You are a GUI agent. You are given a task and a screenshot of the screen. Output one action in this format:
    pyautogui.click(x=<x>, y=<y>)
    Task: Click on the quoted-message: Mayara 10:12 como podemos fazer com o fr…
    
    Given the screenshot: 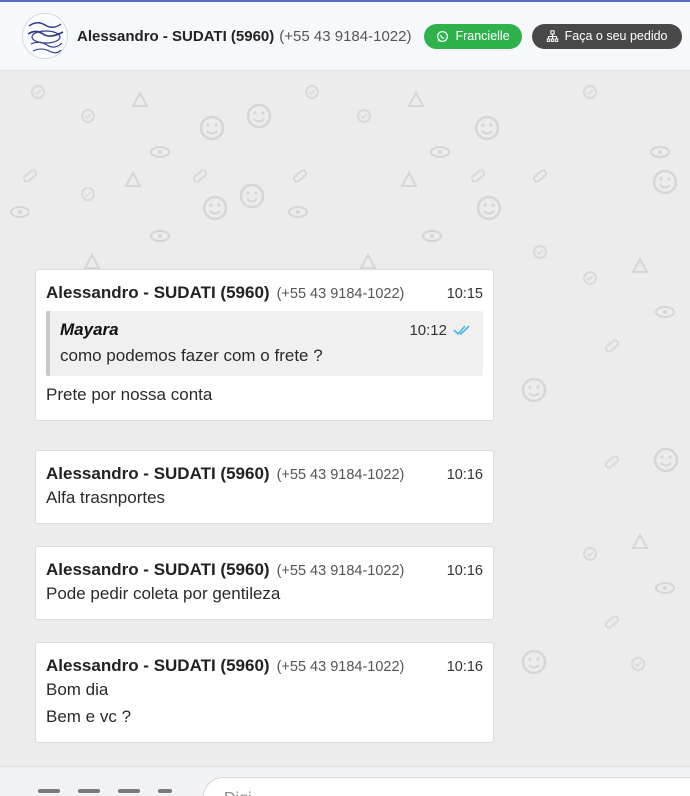 What is the action you would take?
    pyautogui.click(x=264, y=343)
    